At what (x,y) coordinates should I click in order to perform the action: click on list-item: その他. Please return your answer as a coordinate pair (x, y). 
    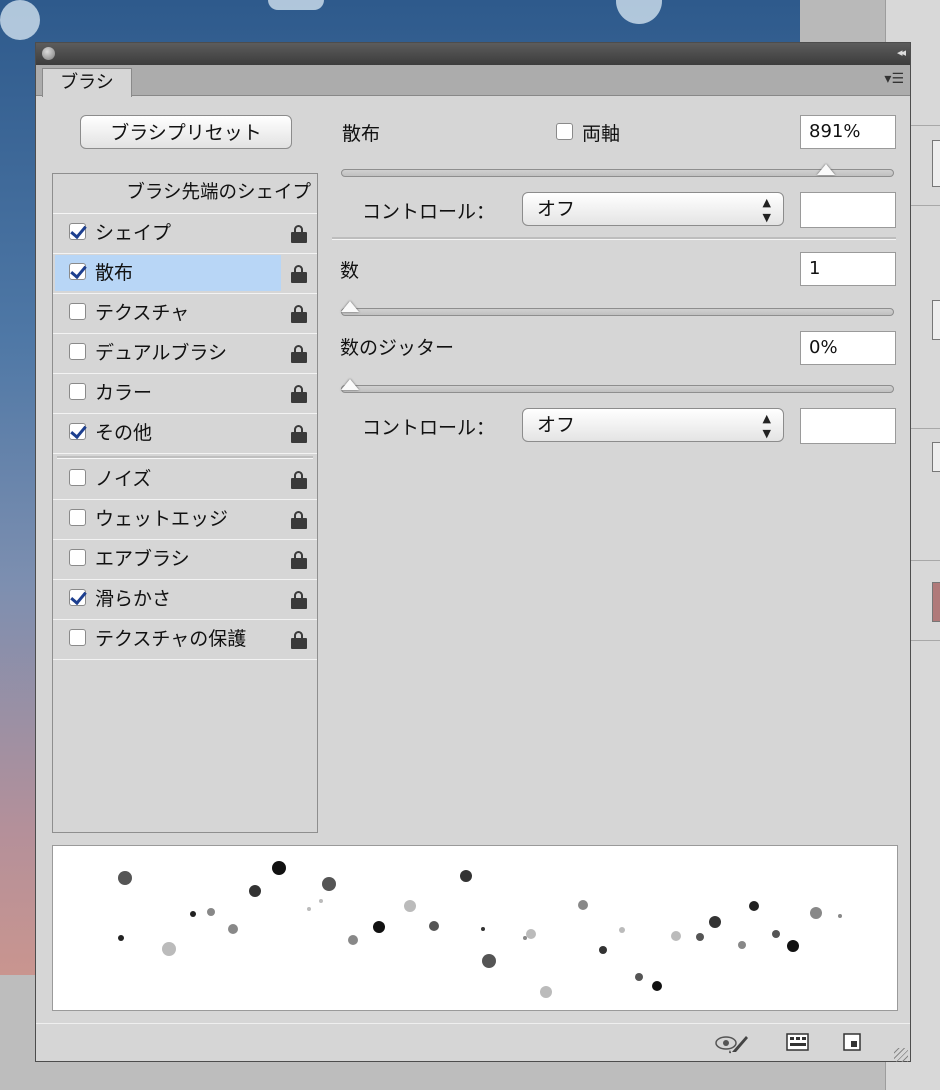
    Looking at the image, I should click on (185, 434).